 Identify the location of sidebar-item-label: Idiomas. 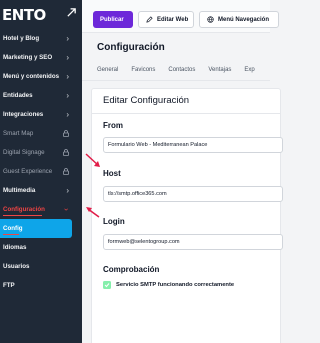
(15, 247).